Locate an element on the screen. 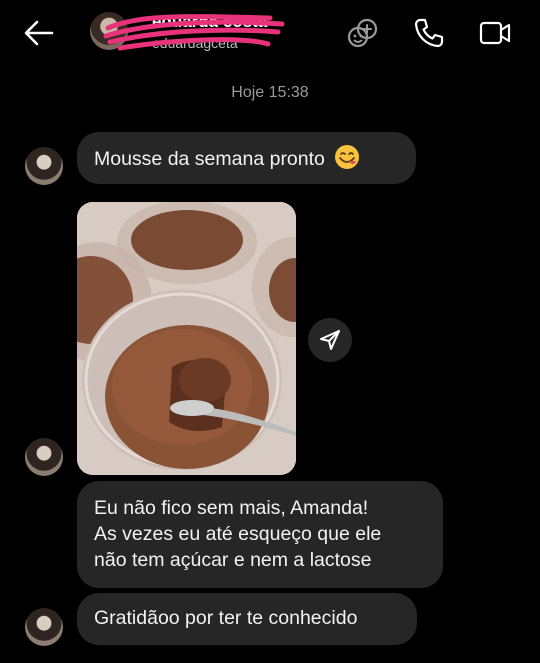 The width and height of the screenshot is (540, 663). message-text-line: Eu não fico sem mais, Amanda! is located at coordinates (231, 508).